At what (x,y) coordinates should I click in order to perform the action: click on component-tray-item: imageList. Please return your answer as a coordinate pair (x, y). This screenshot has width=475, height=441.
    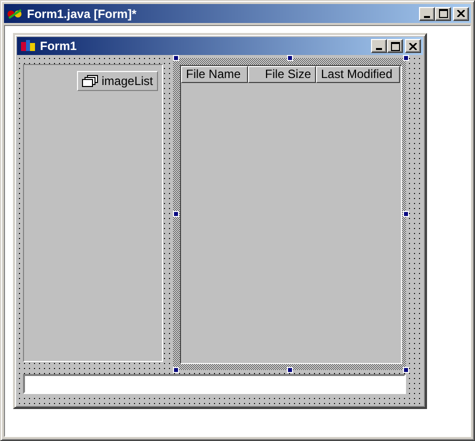
    Looking at the image, I should click on (117, 81).